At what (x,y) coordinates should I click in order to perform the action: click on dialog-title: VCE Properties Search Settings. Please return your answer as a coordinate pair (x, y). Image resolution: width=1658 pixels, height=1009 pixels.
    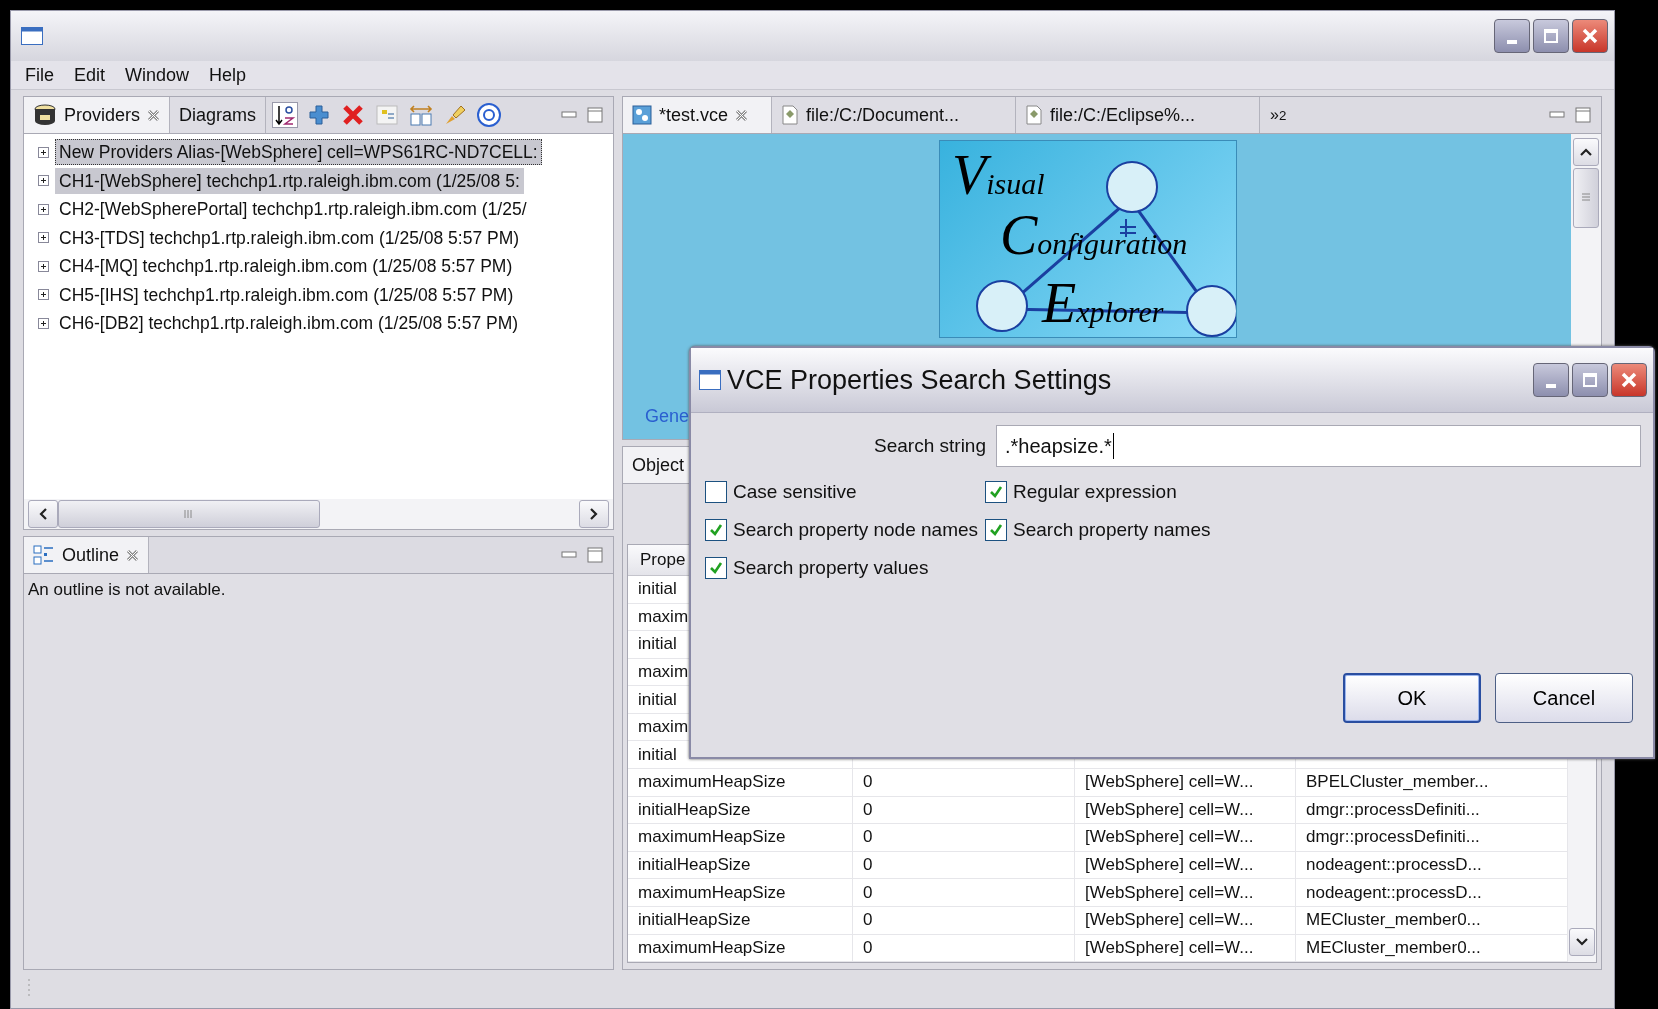
    Looking at the image, I should click on (919, 380).